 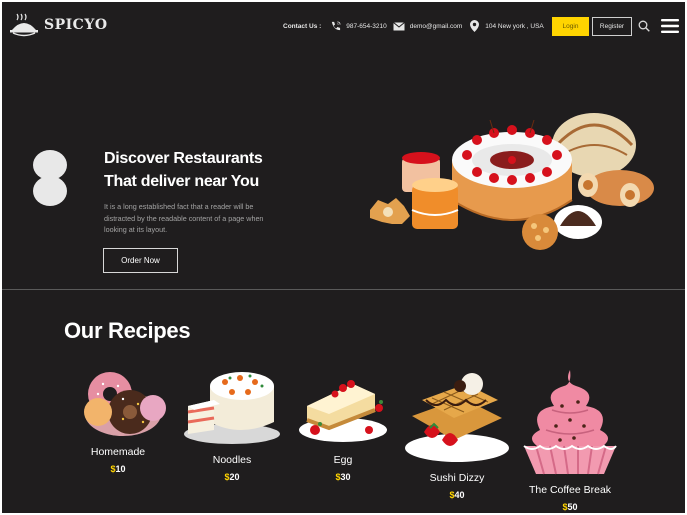 What do you see at coordinates (670, 26) in the screenshot?
I see `hamburger-menu-icon` at bounding box center [670, 26].